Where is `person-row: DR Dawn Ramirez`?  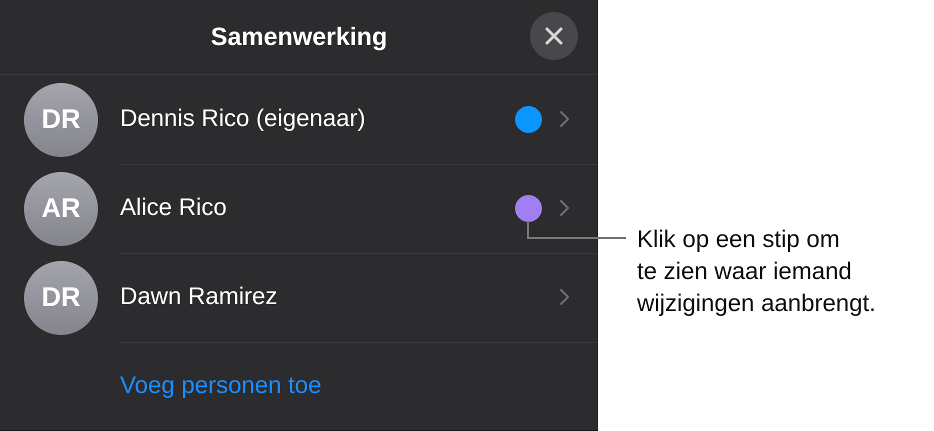
person-row: DR Dawn Ramirez is located at coordinates (299, 297).